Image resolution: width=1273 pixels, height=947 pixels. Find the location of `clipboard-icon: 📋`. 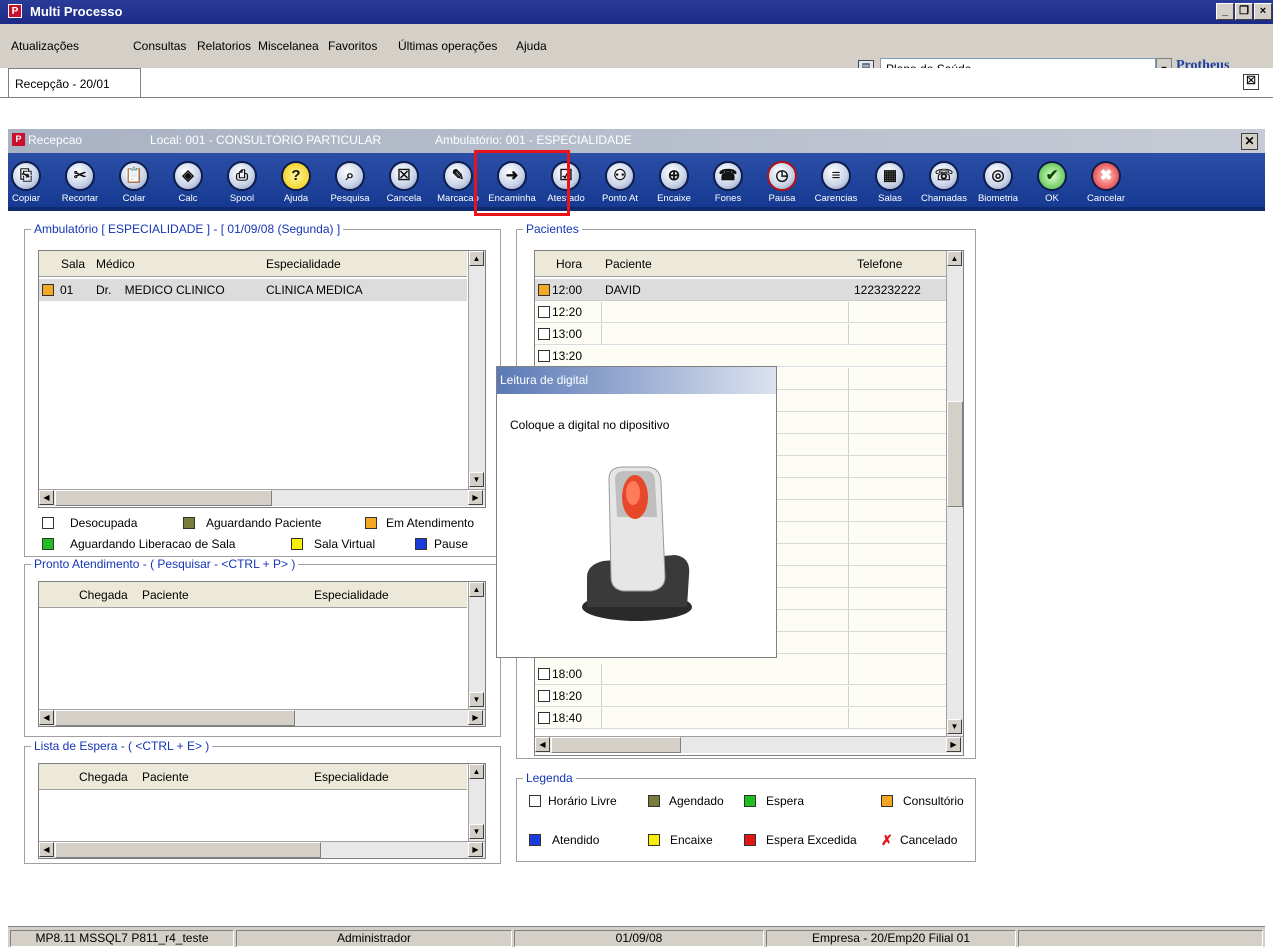

clipboard-icon: 📋 is located at coordinates (134, 176).